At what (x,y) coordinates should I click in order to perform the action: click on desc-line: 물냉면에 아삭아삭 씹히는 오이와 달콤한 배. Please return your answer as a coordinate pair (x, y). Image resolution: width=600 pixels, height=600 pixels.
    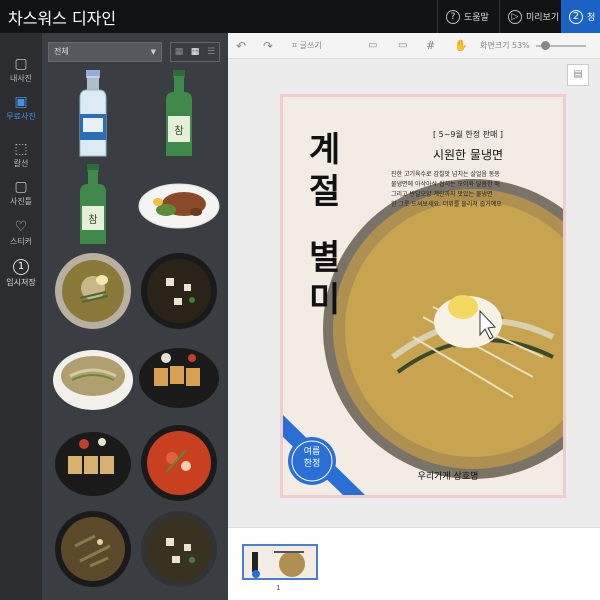
    Looking at the image, I should click on (445, 184).